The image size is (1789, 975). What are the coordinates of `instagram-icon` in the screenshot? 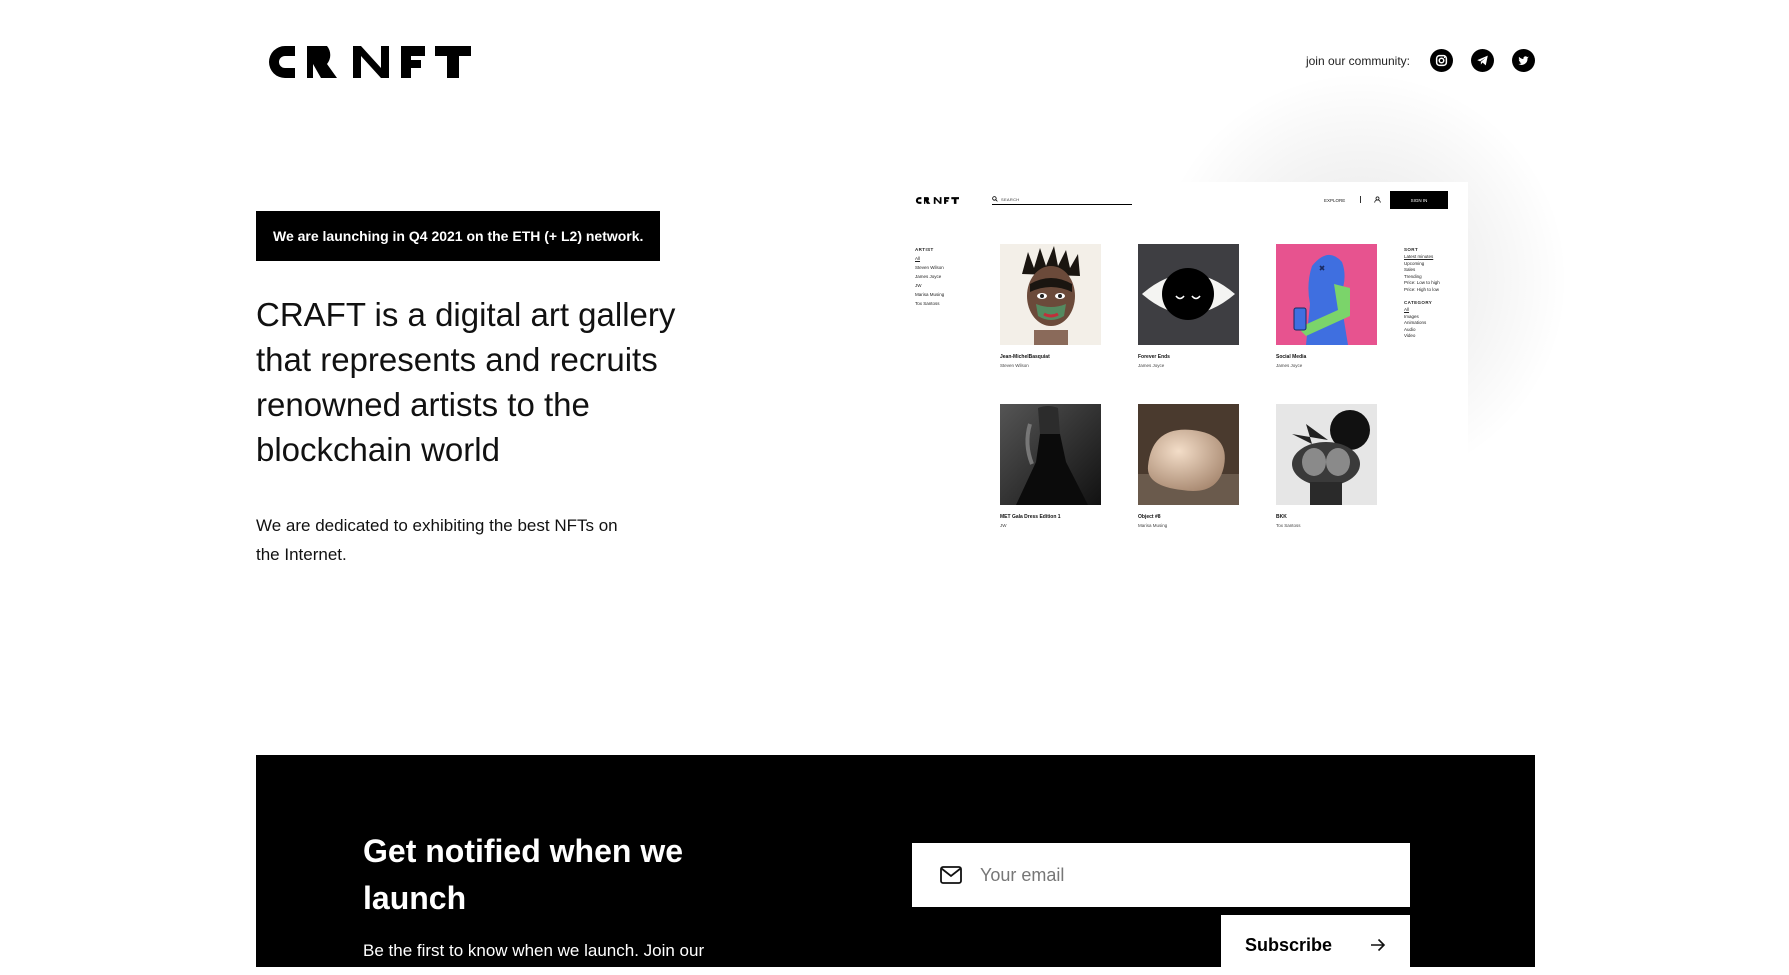 It's located at (1441, 60).